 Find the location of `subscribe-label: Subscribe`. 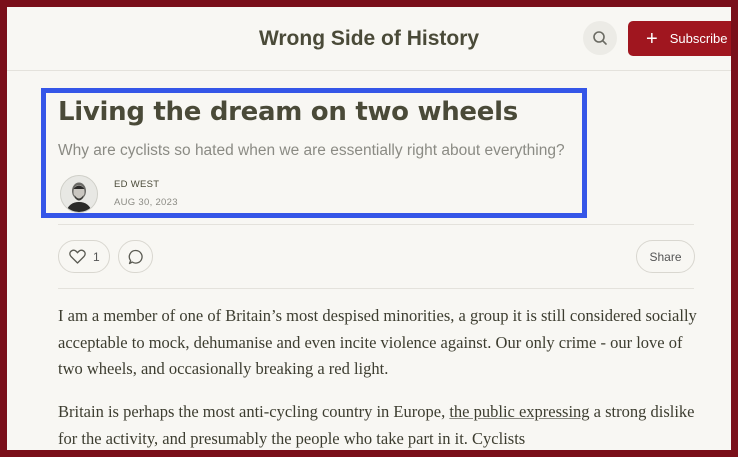

subscribe-label: Subscribe is located at coordinates (698, 38).